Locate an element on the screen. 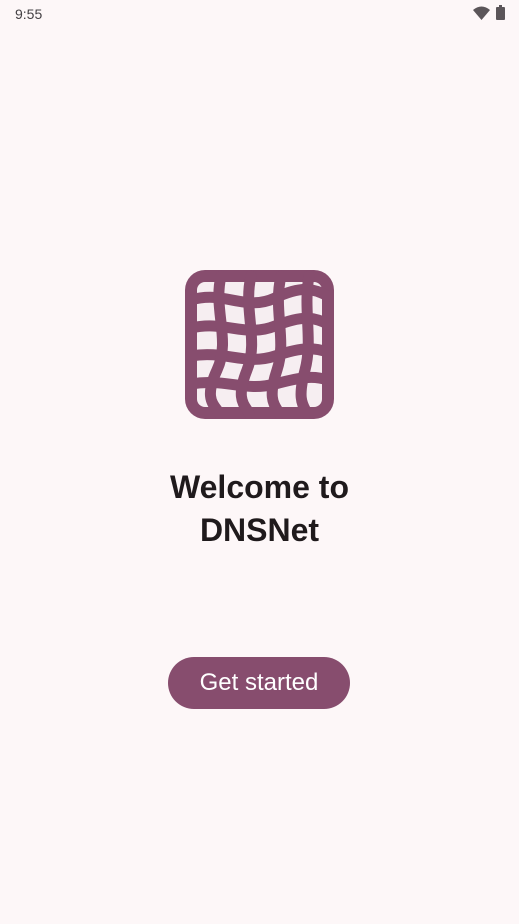 The width and height of the screenshot is (519, 924). wifi-icon is located at coordinates (481, 13).